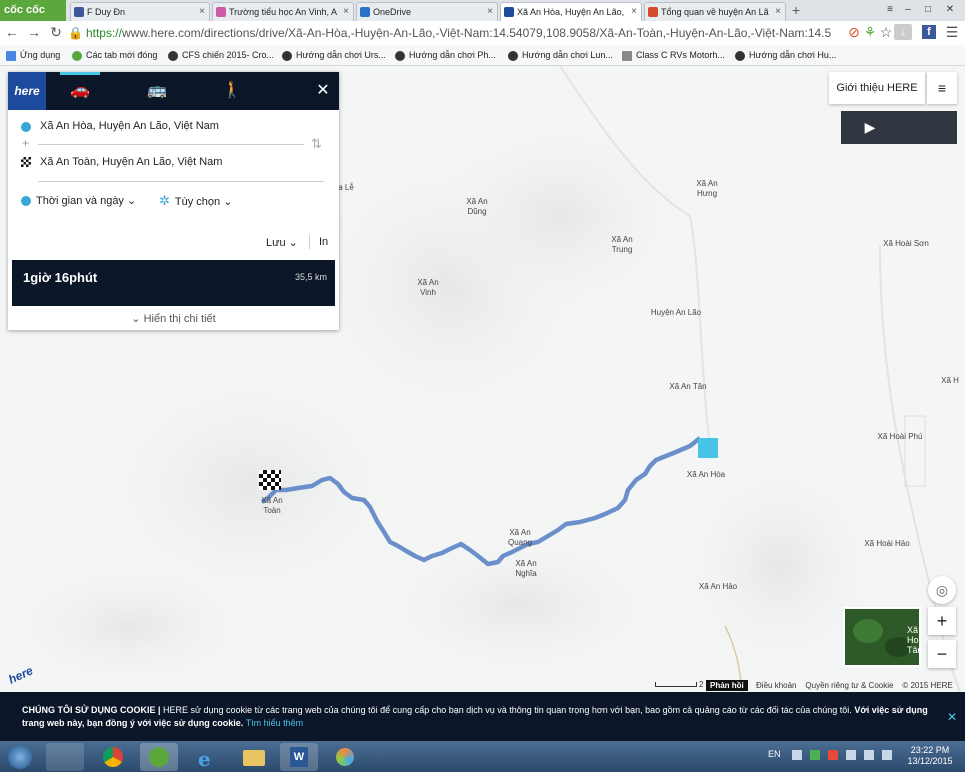 This screenshot has height=772, width=965. What do you see at coordinates (930, 756) in the screenshot?
I see `clock: 23:22 PM 13/12/2015` at bounding box center [930, 756].